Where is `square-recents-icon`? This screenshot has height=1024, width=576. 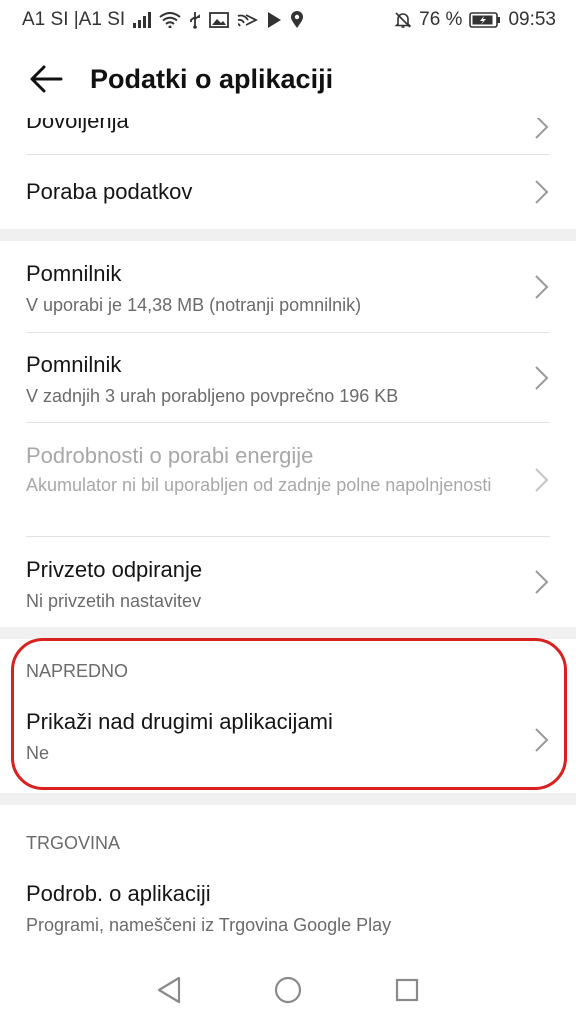 square-recents-icon is located at coordinates (406, 990).